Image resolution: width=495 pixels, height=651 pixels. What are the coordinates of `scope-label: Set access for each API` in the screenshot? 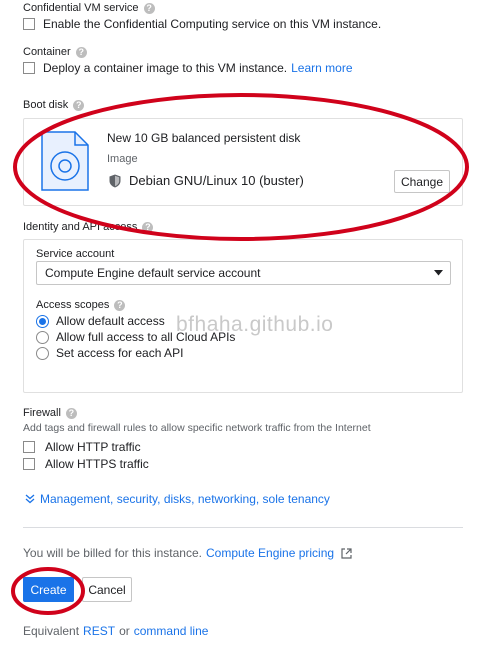 It's located at (120, 353).